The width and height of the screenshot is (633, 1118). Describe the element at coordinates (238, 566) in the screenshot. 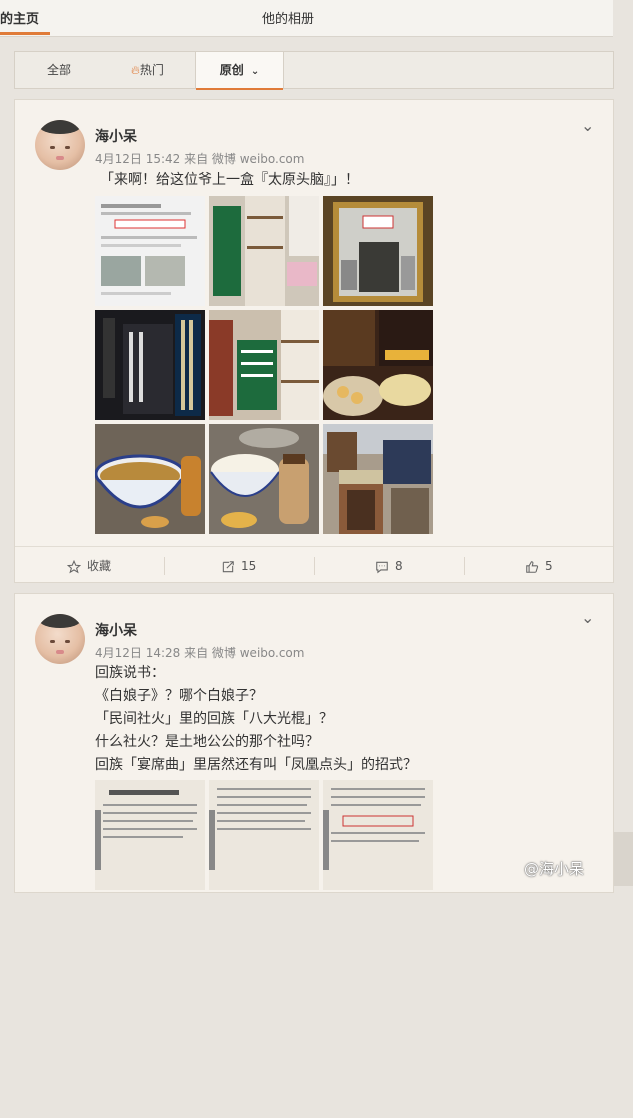

I see `repost-button: 15` at that location.